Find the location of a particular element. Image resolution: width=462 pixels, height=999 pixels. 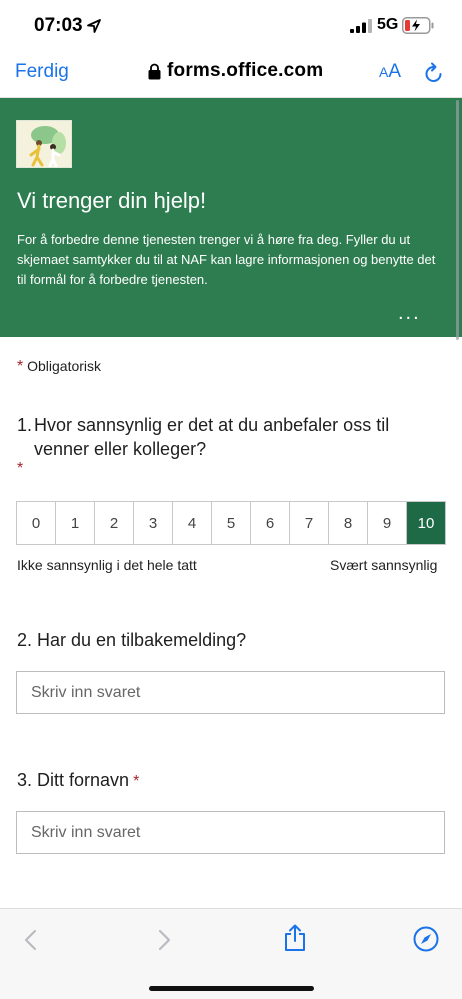

rating-scale: 0 1 2 3 4 5 6 7 8 9 10 is located at coordinates (231, 523).